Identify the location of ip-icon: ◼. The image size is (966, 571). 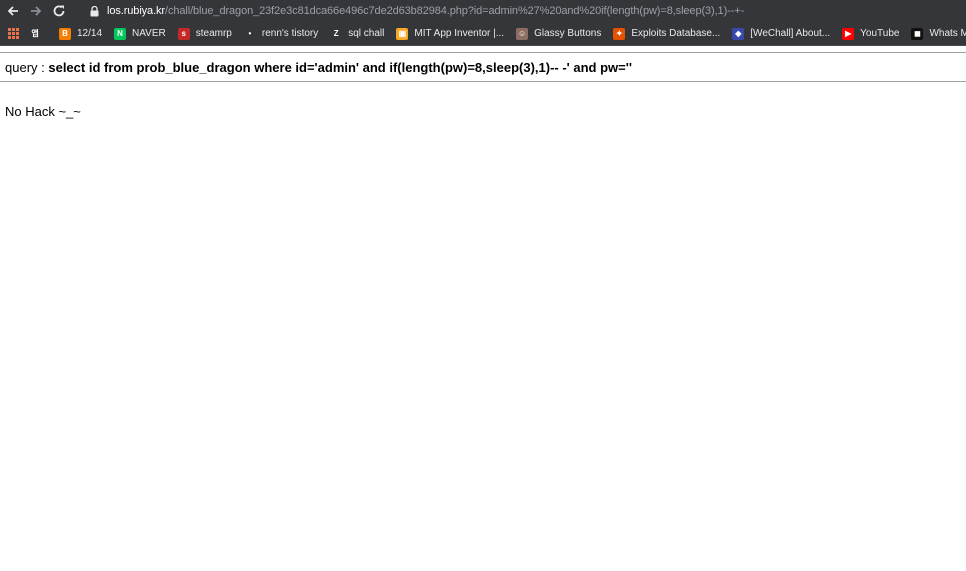
(917, 33).